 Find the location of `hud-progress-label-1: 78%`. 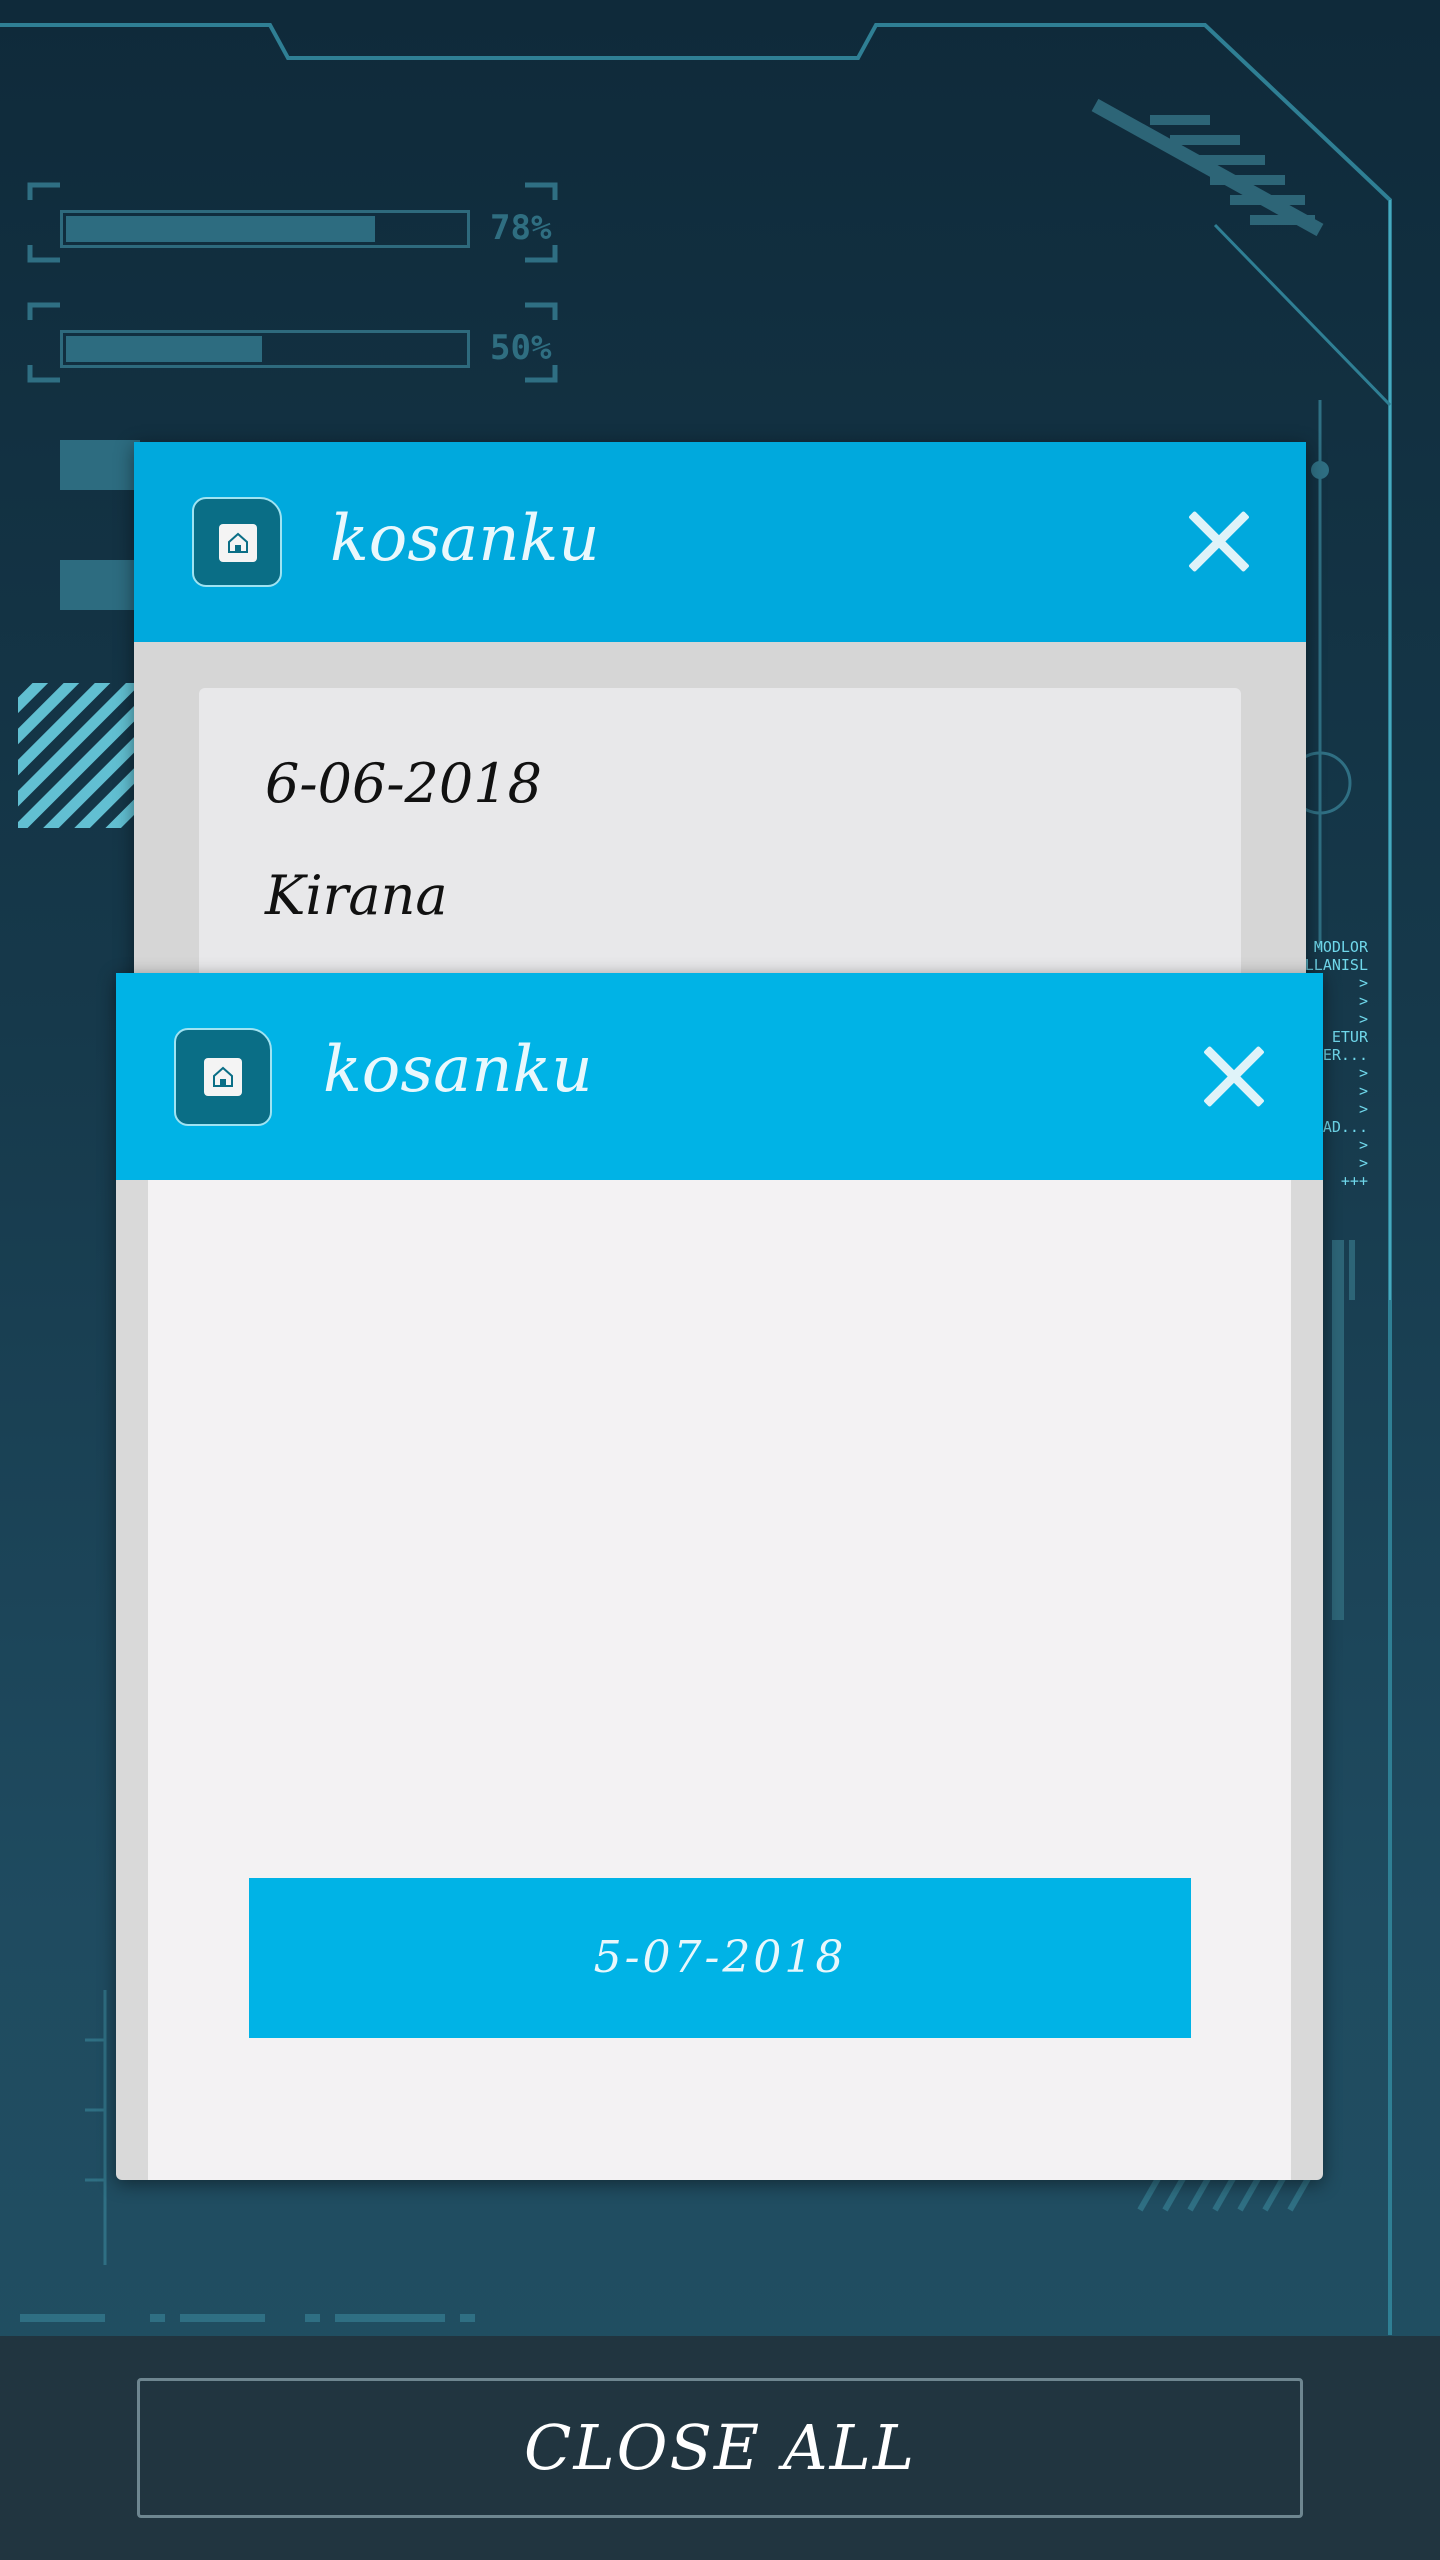

hud-progress-label-1: 78% is located at coordinates (521, 228).